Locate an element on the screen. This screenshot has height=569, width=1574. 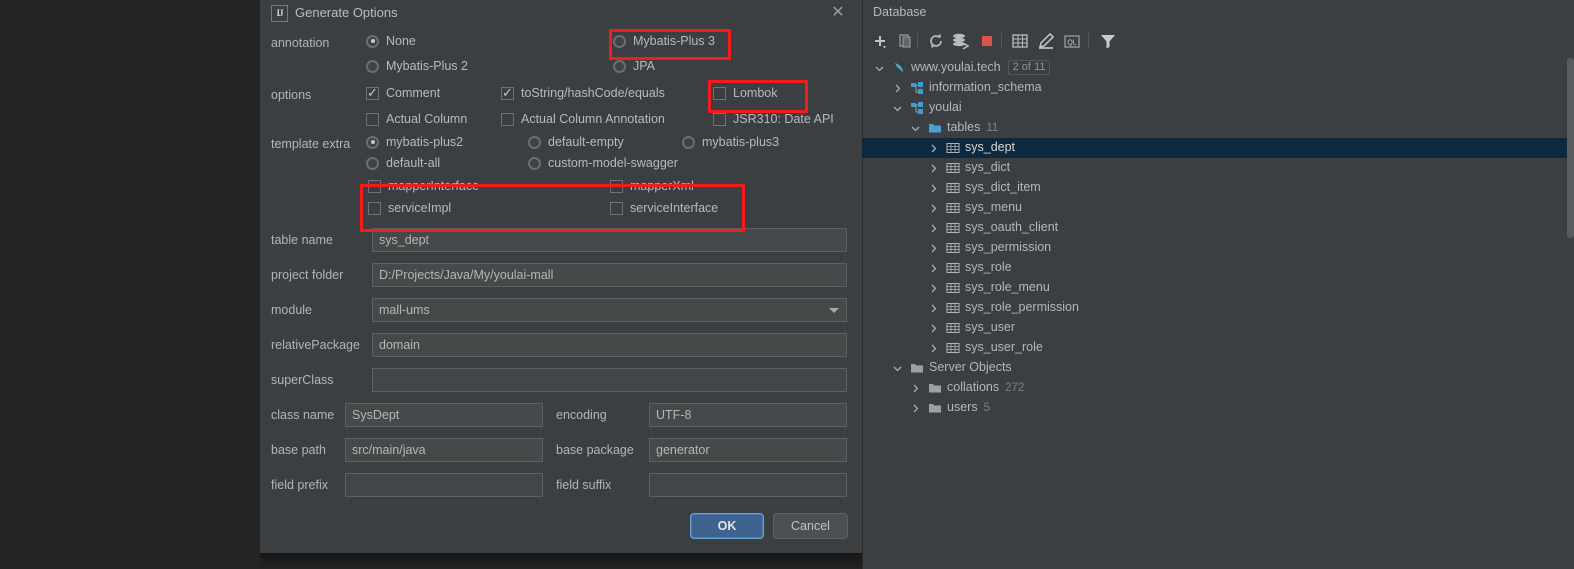
dialog-titlebar: IJ Generate Options ✕ is located at coordinates (561, 14).